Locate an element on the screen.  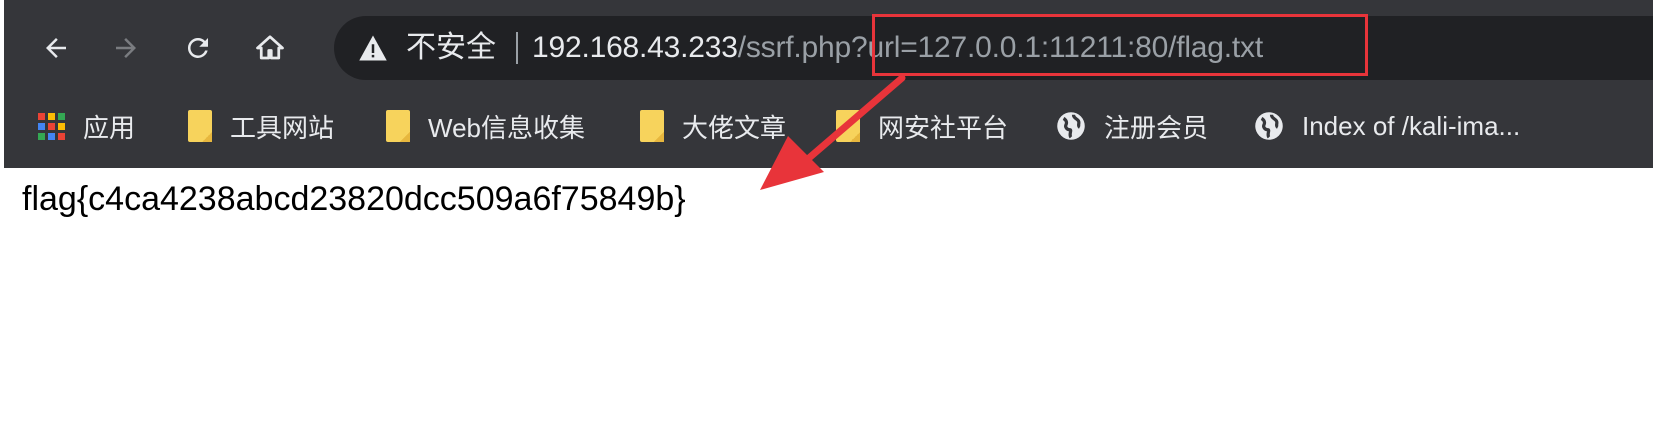
reload-button is located at coordinates (198, 48).